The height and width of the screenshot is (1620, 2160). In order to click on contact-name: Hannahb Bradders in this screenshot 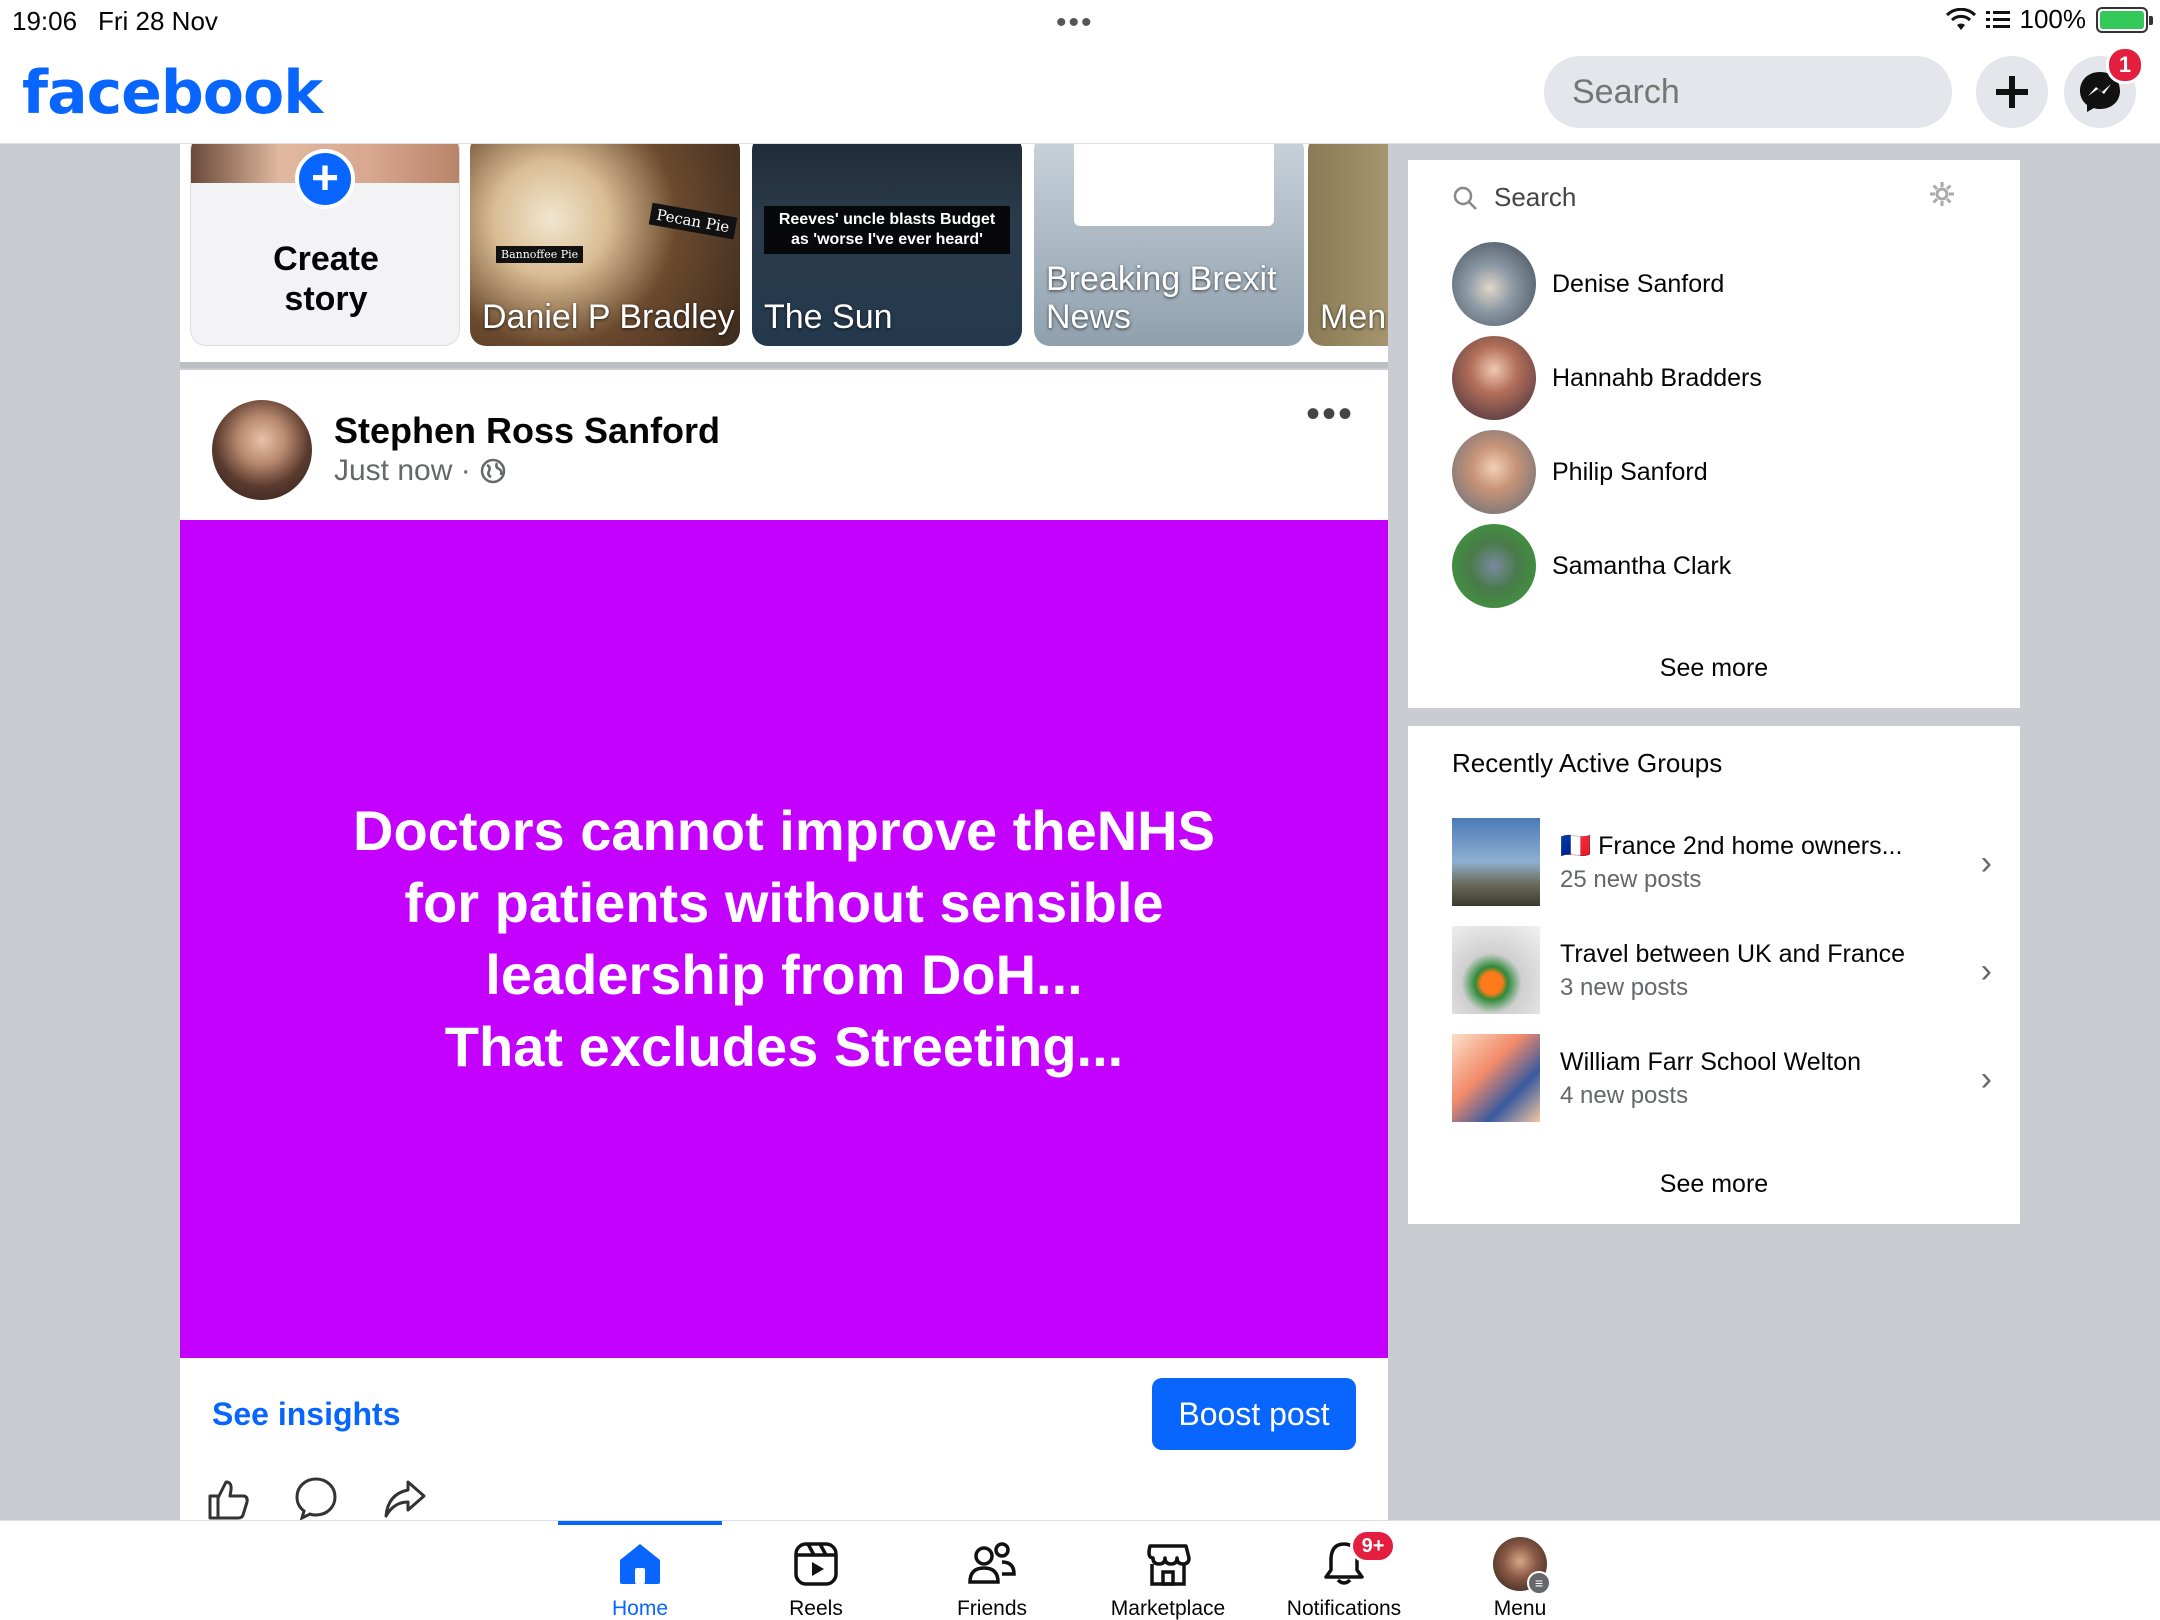, I will do `click(1657, 377)`.